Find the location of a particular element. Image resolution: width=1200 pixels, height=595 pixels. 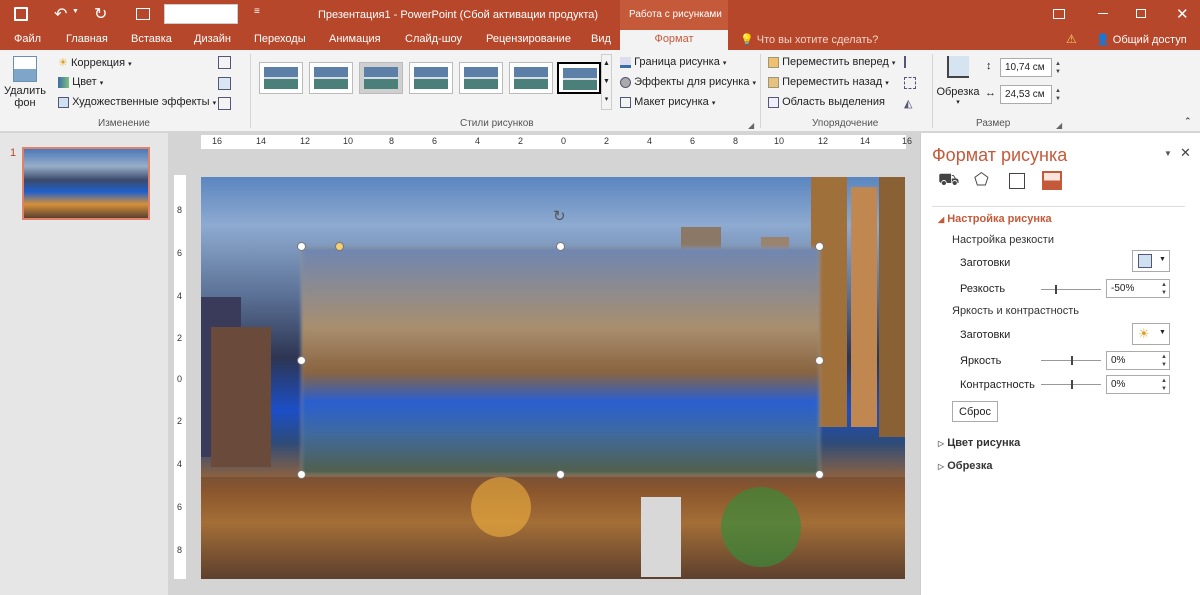

ruler-label: 6 is located at coordinates (435, 141).